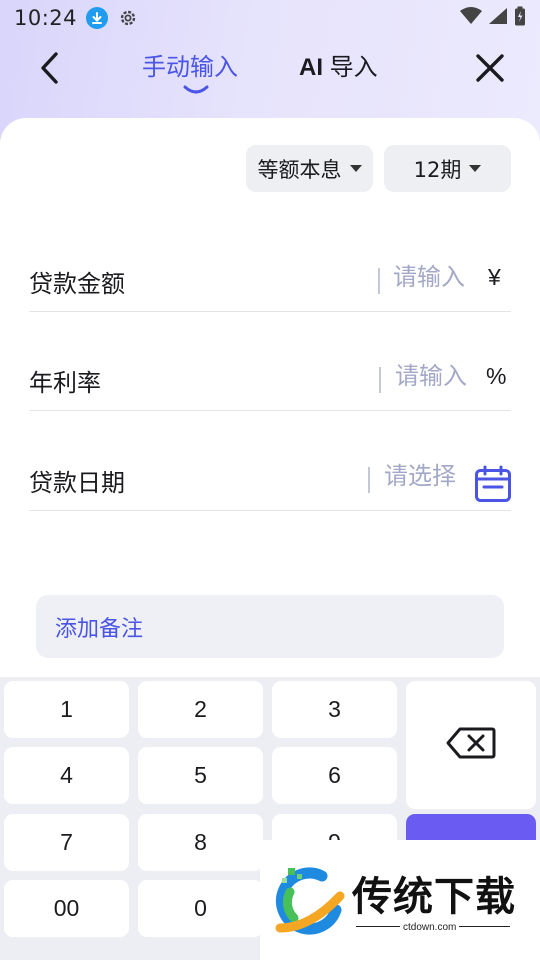 The height and width of the screenshot is (960, 540). I want to click on close-icon, so click(490, 68).